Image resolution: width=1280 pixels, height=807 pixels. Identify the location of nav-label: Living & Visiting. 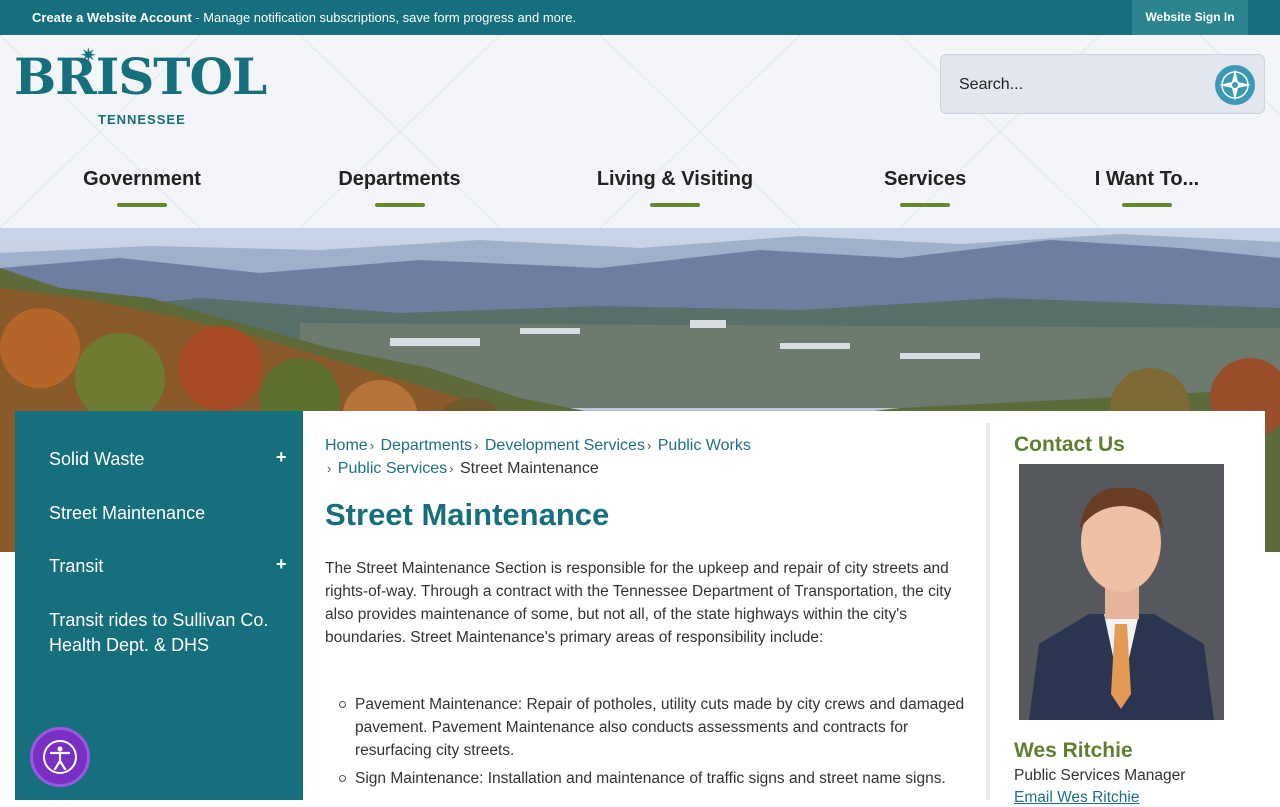
(675, 179).